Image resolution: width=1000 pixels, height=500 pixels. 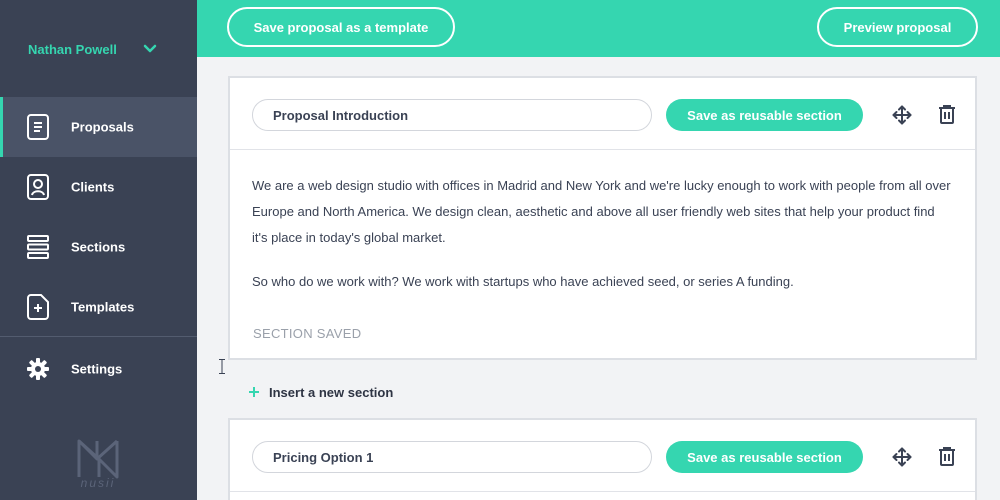 I want to click on document-icon, so click(x=38, y=127).